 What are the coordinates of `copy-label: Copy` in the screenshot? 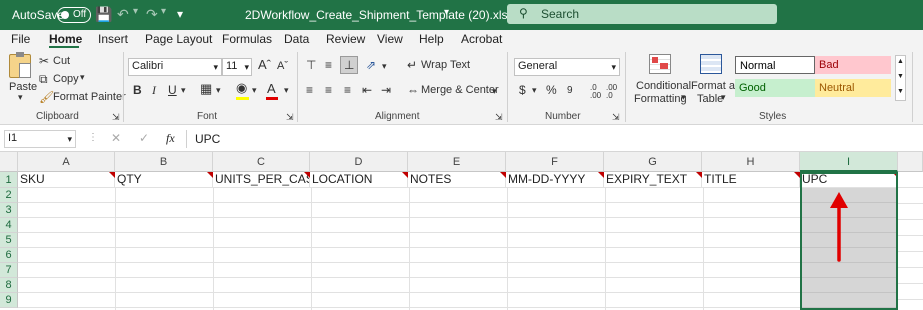 It's located at (66, 79).